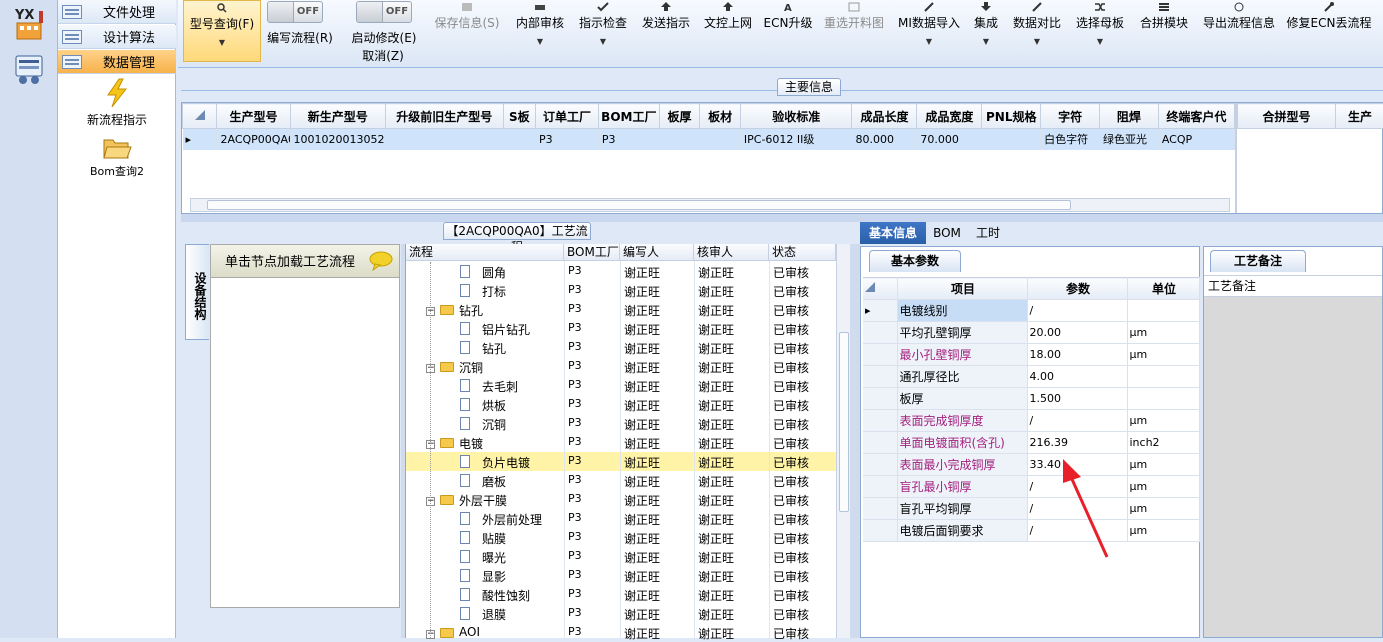 This screenshot has width=1383, height=642. Describe the element at coordinates (1077, 289) in the screenshot. I see `column-header: 参数` at that location.